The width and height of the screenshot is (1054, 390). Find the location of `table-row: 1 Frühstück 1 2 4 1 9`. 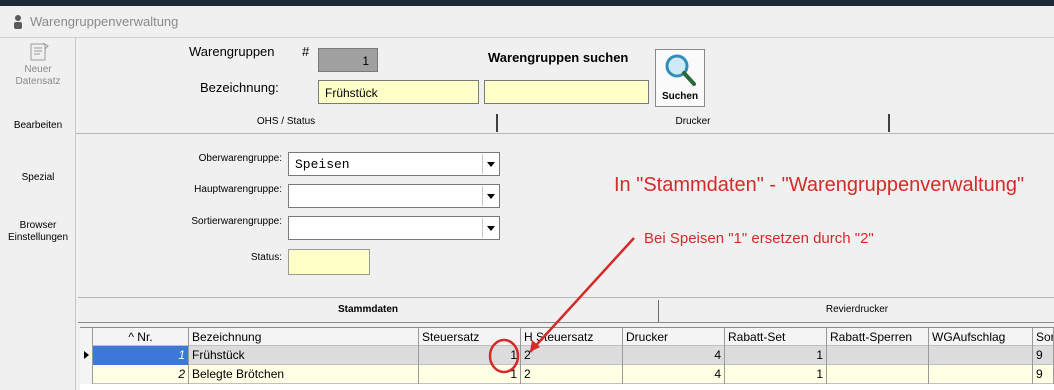

table-row: 1 Frühstück 1 2 4 1 9 is located at coordinates (567, 355).